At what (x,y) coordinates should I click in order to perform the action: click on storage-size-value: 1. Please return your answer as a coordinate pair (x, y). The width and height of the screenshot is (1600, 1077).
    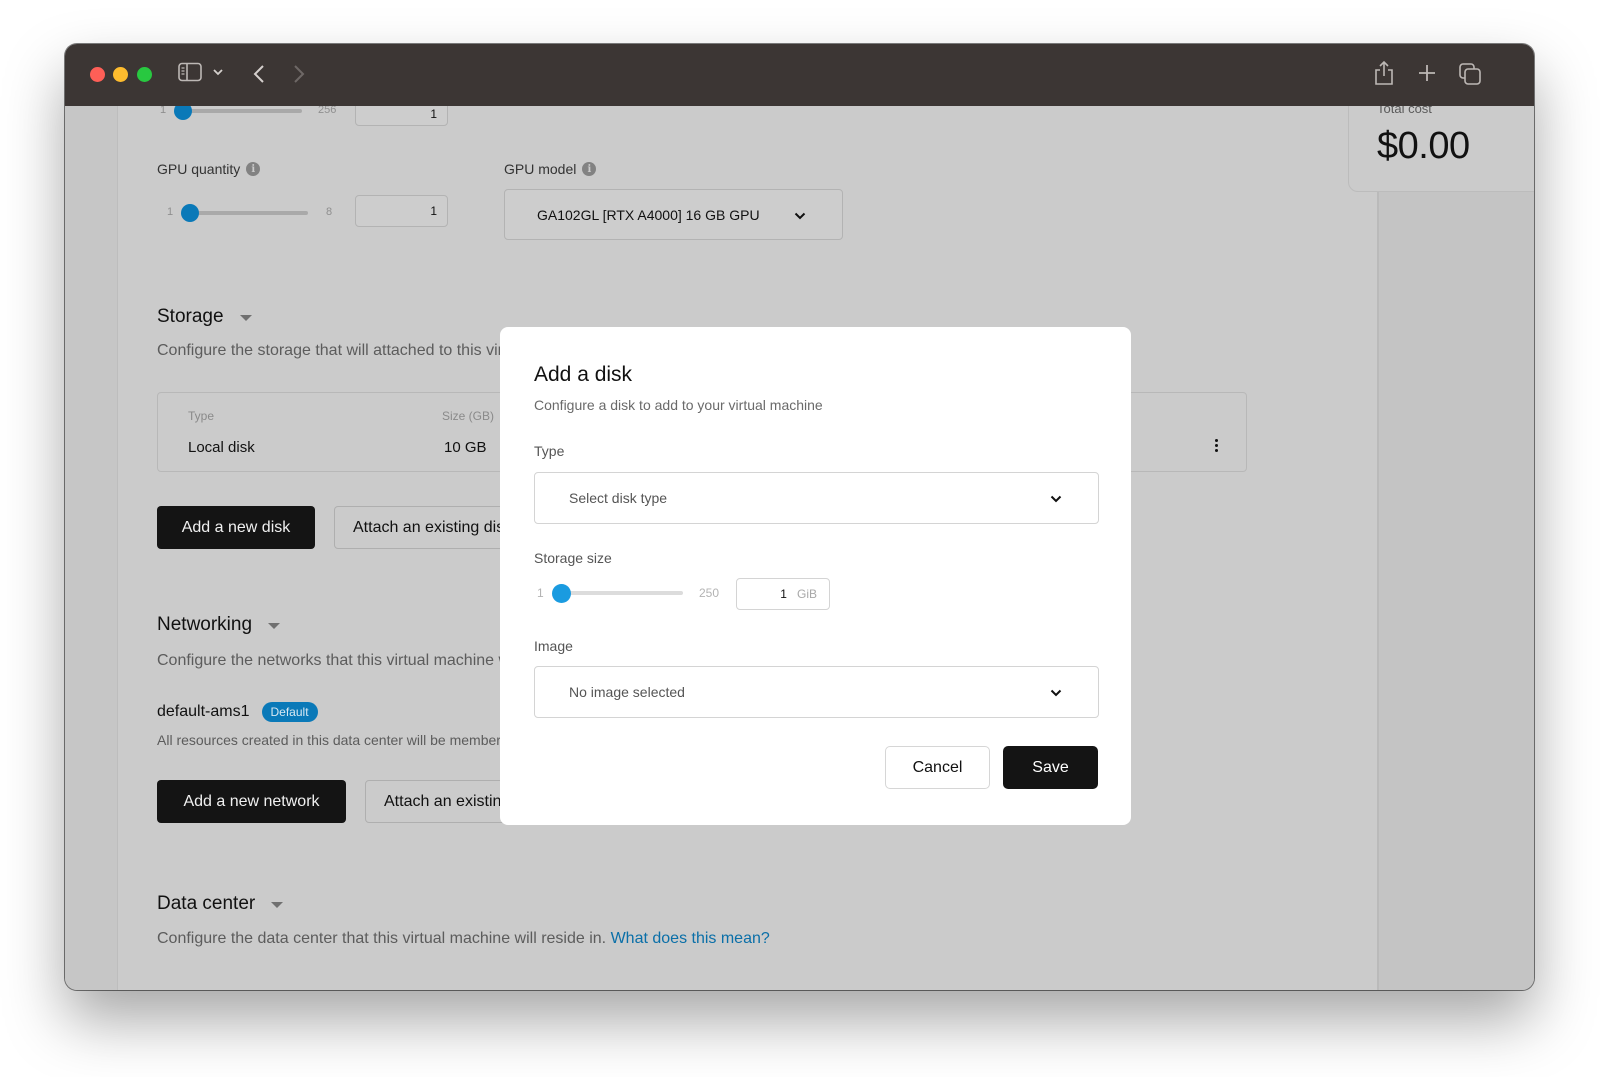
    Looking at the image, I should click on (783, 594).